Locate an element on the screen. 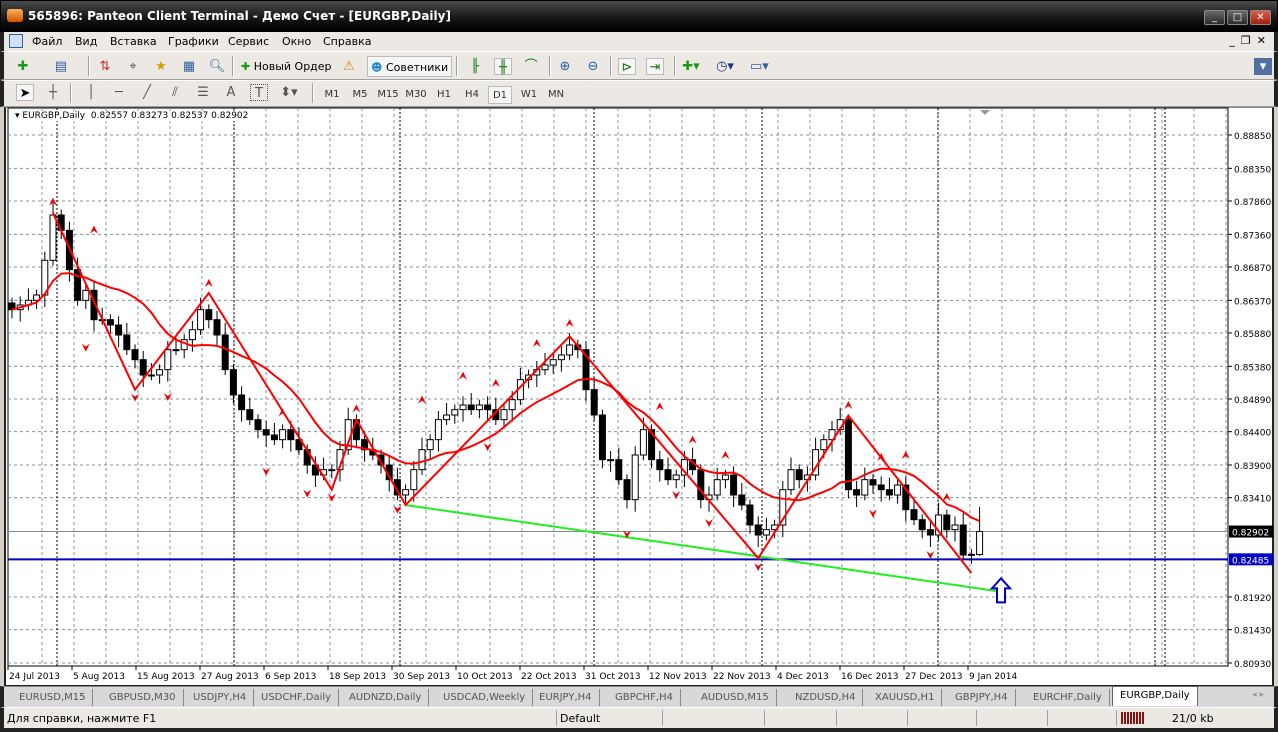 The width and height of the screenshot is (1278, 732). x-tick-label: 27 Aug 2013 is located at coordinates (230, 677).